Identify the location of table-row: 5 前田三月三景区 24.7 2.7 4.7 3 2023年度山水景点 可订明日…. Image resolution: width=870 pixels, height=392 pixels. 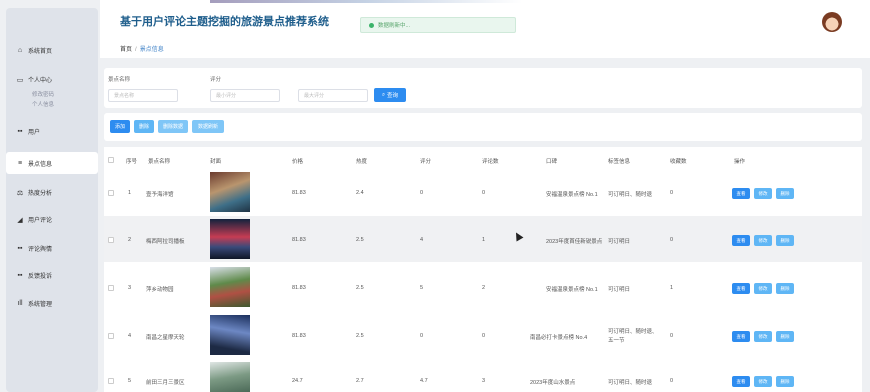
(483, 376).